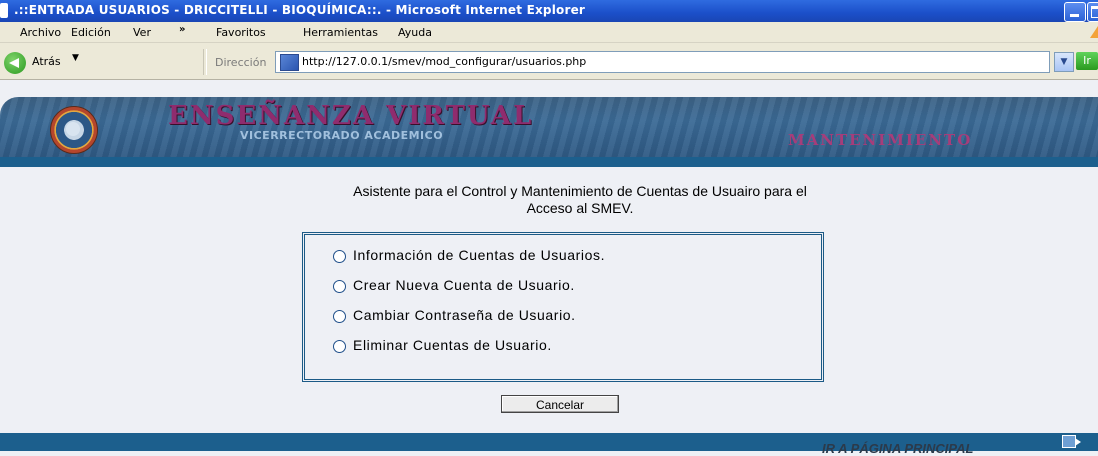 The width and height of the screenshot is (1098, 456). What do you see at coordinates (549, 162) in the screenshot?
I see `banner-stripe` at bounding box center [549, 162].